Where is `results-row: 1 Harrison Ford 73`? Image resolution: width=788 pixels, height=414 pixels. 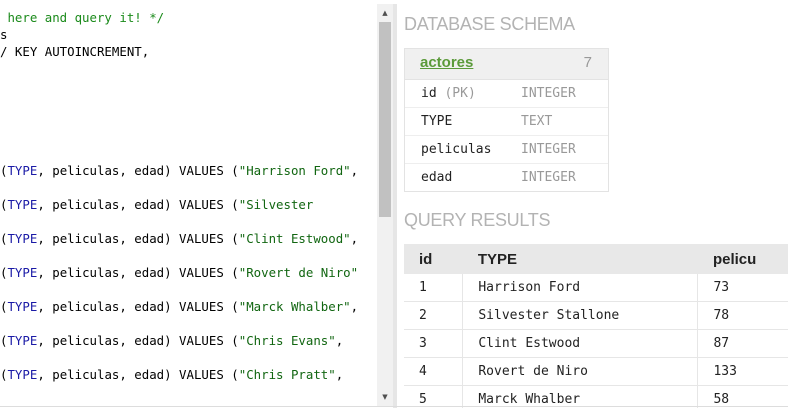
results-row: 1 Harrison Ford 73 is located at coordinates (596, 288).